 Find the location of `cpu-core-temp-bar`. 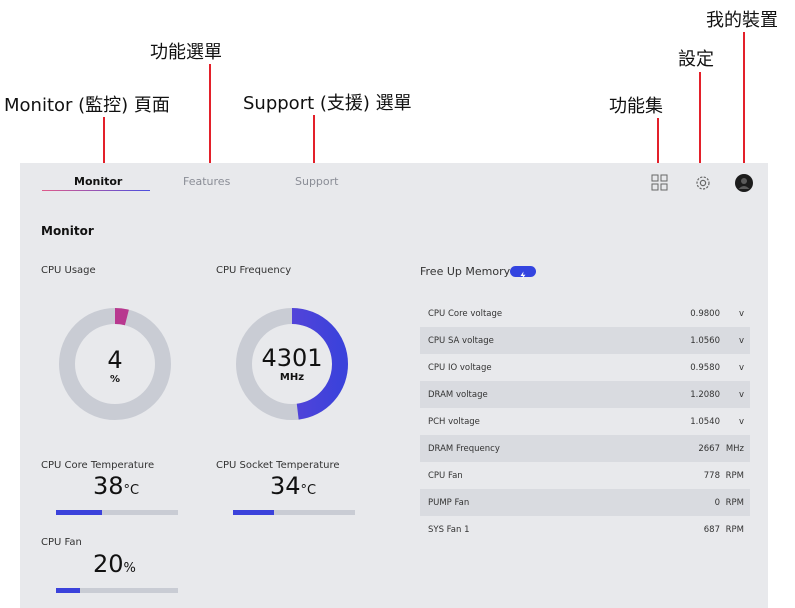

cpu-core-temp-bar is located at coordinates (117, 512).